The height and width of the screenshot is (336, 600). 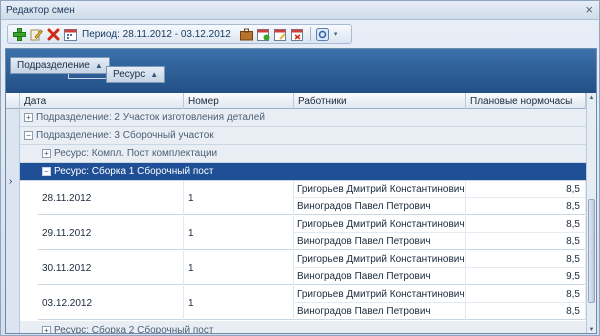 What do you see at coordinates (323, 34) in the screenshot?
I see `settings-icon` at bounding box center [323, 34].